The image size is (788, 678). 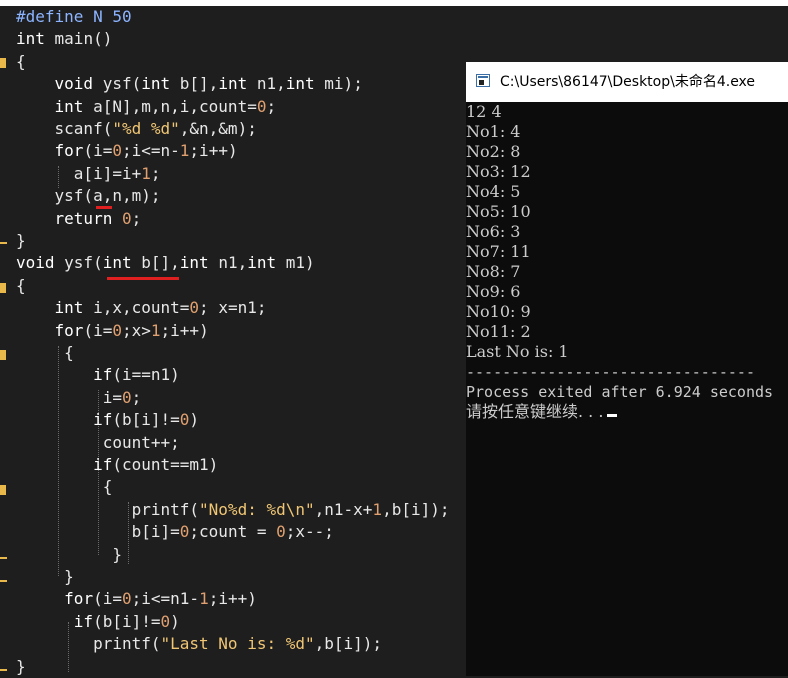 I want to click on console-output-line: No5: 10, so click(x=498, y=211).